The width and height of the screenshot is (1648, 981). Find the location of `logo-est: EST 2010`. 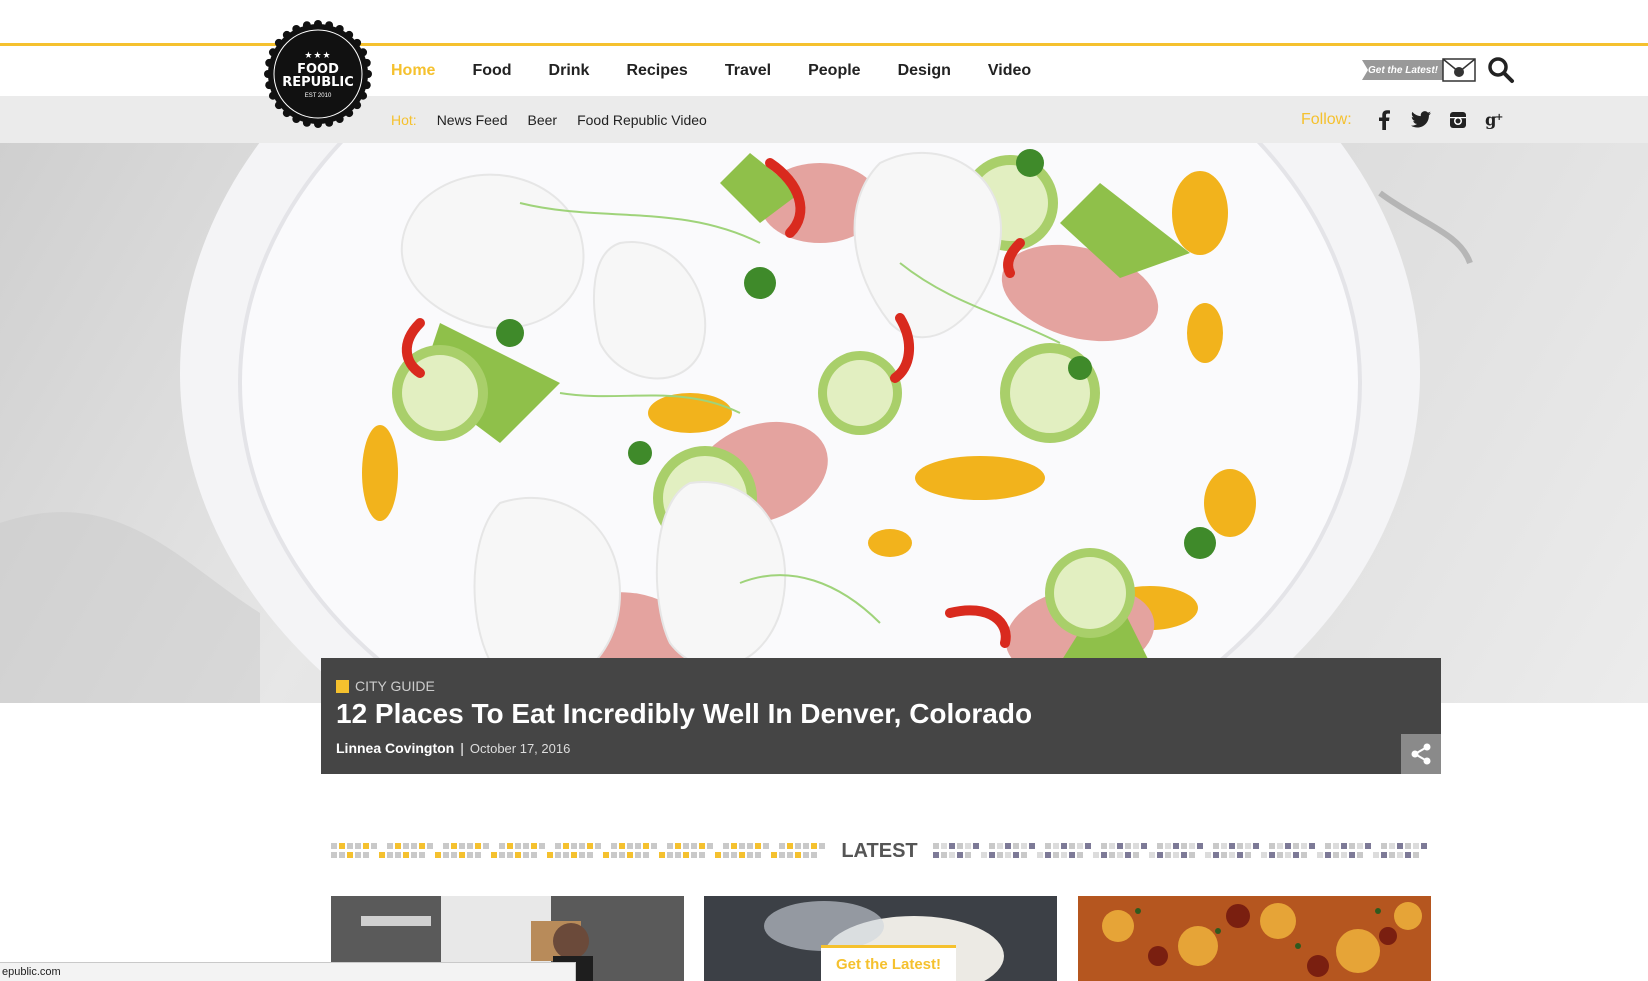

logo-est: EST 2010 is located at coordinates (318, 95).